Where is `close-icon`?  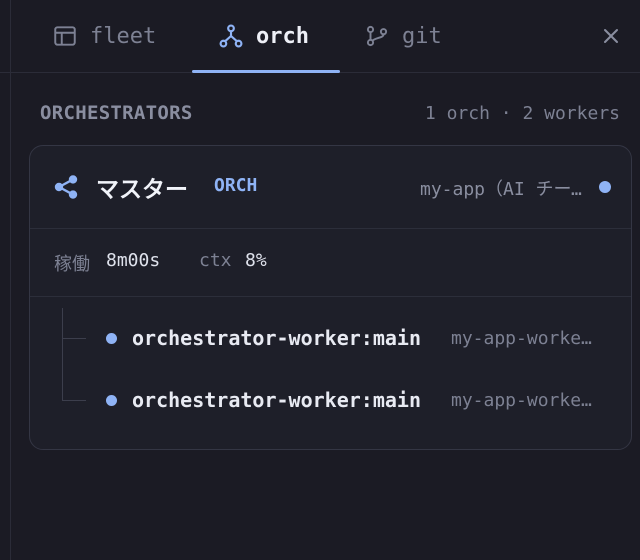
close-icon is located at coordinates (611, 36).